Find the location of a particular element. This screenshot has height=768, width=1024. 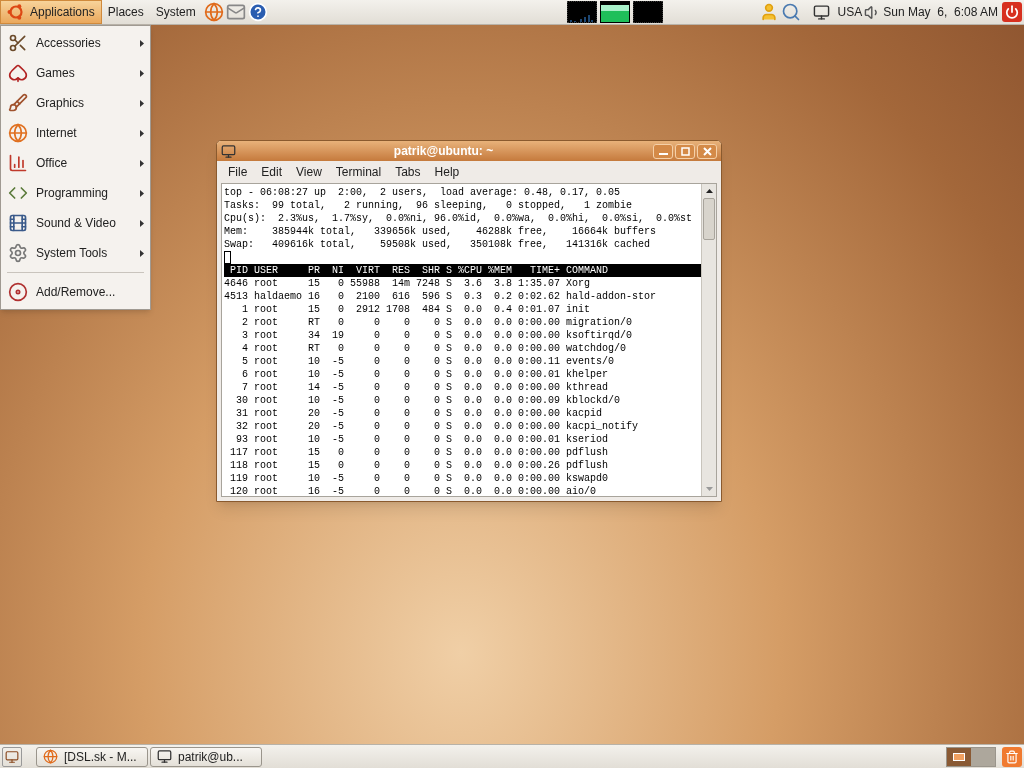

table-cell-text: 118 is located at coordinates (238, 465).